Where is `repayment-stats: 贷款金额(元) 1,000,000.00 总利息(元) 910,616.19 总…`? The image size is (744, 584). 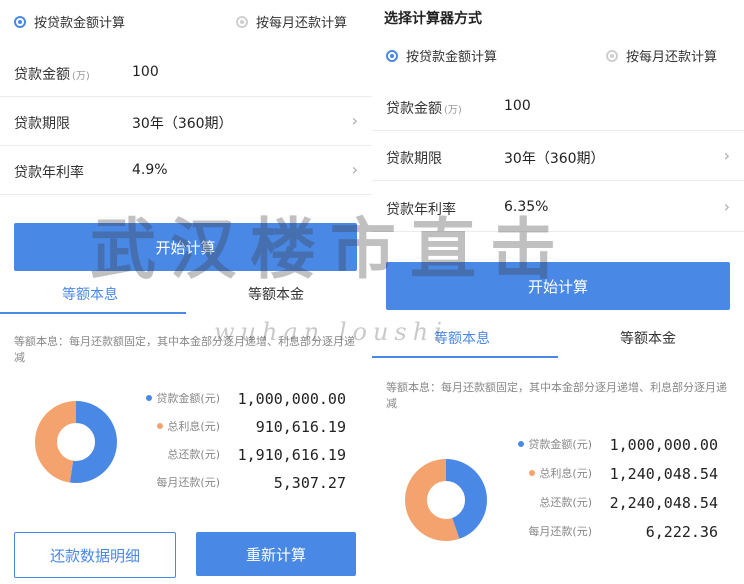
repayment-stats: 贷款金额(元) 1,000,000.00 总利息(元) 910,616.19 总… is located at coordinates (243, 445).